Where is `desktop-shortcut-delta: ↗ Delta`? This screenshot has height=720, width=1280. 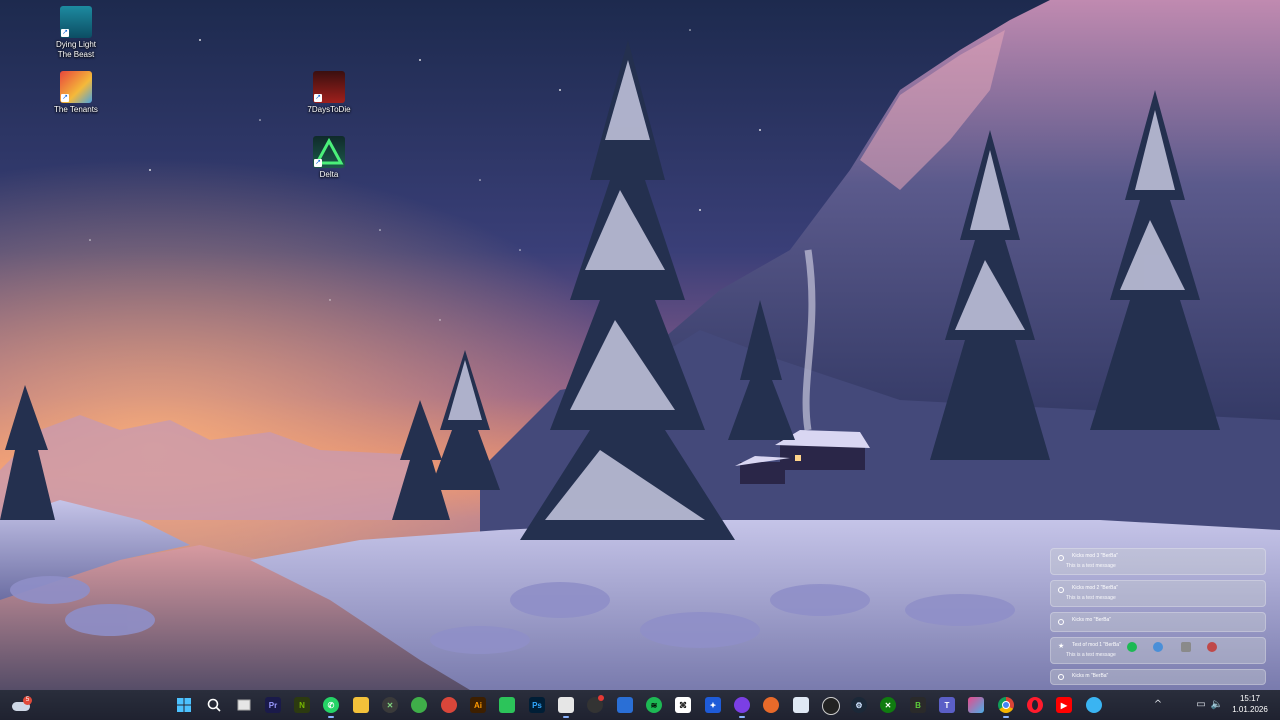
desktop-shortcut-delta: ↗ Delta is located at coordinates (329, 158).